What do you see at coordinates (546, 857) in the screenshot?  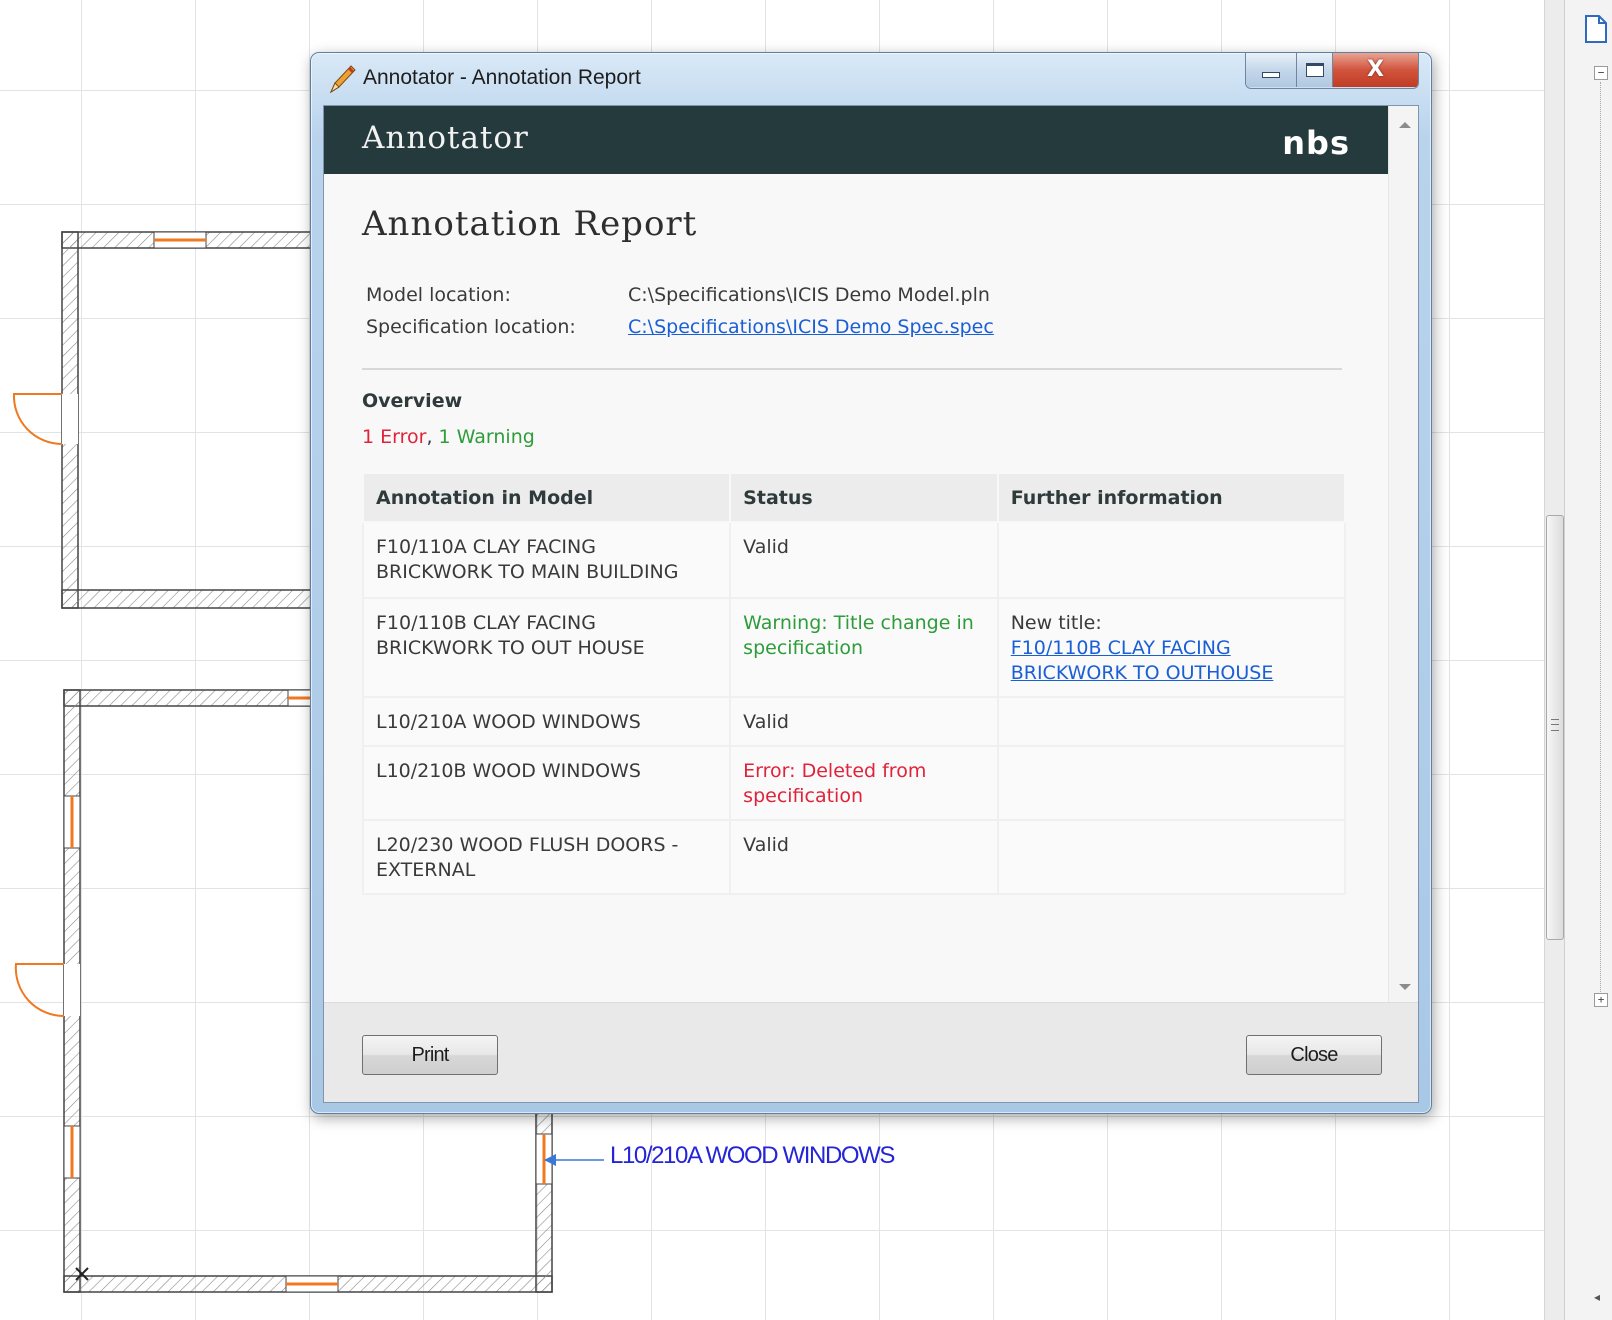 I see `annotation-cell: L20/230 WOOD FLUSH DOORS - EXTERNAL` at bounding box center [546, 857].